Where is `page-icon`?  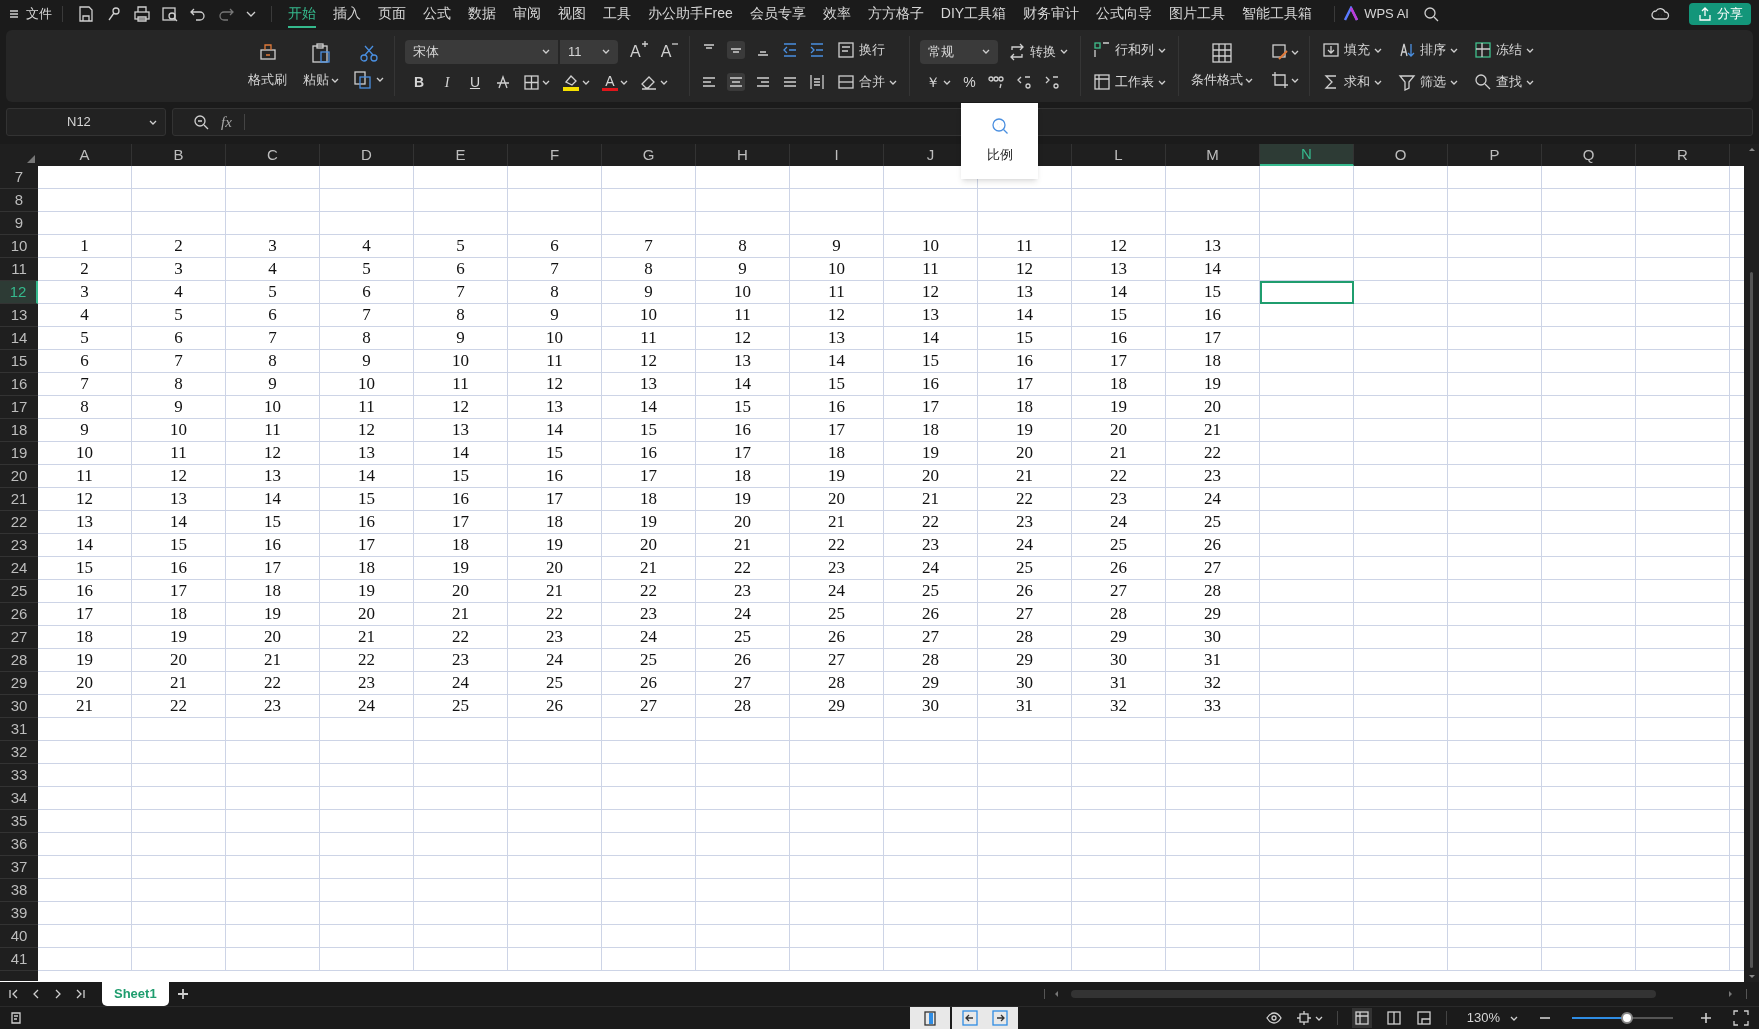
page-icon is located at coordinates (930, 1018).